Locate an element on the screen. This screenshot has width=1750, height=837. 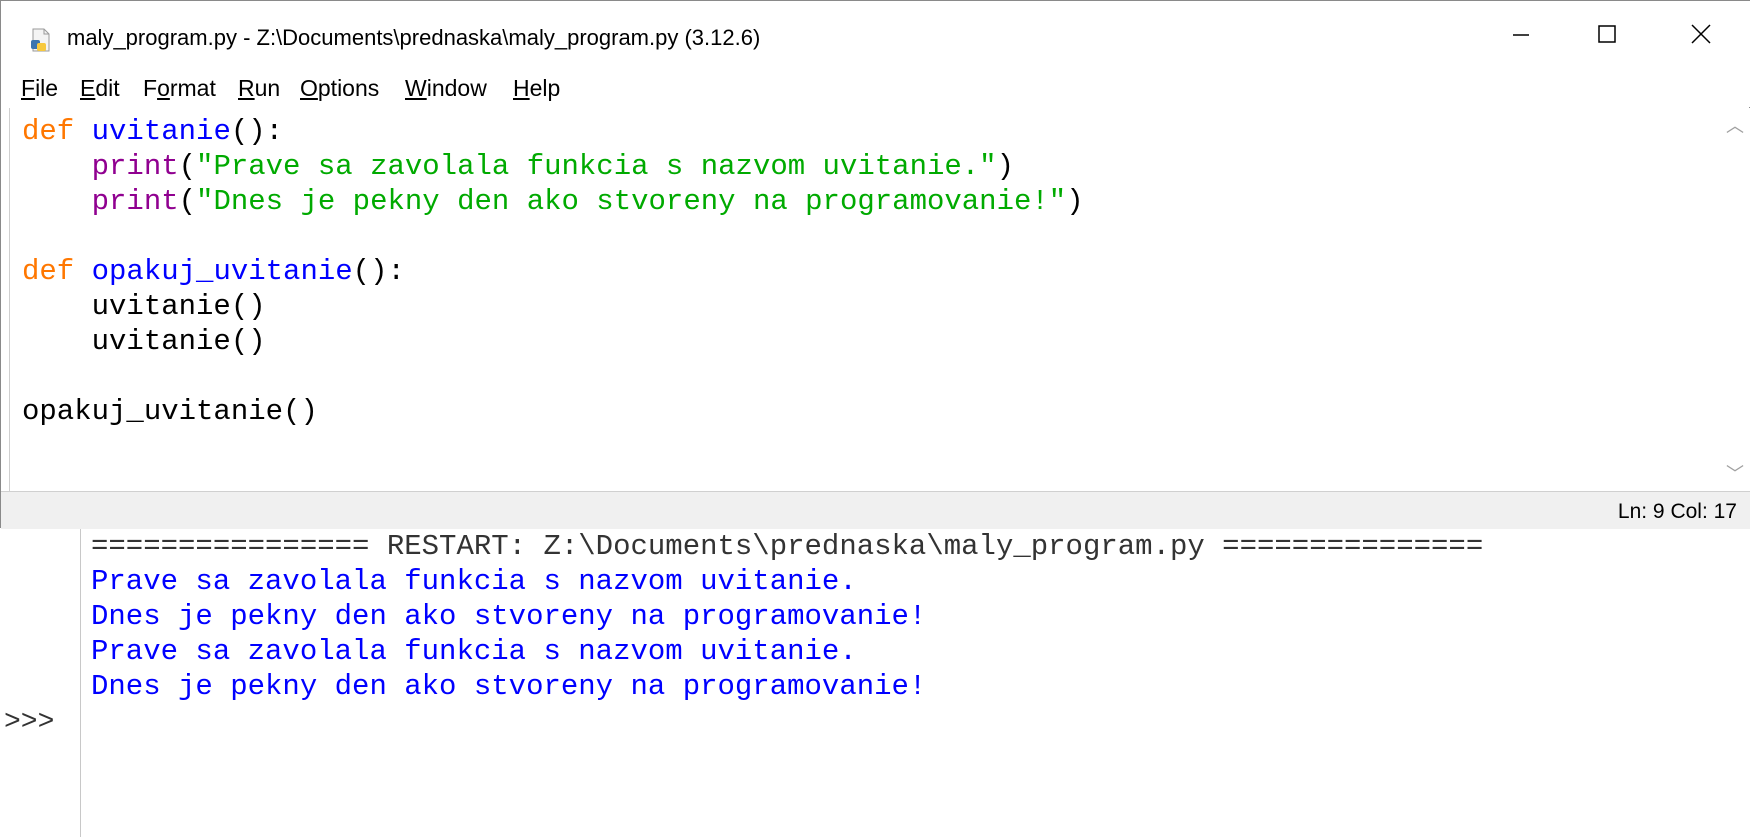
shell-prompt-gutter: >>> is located at coordinates (40, 682).